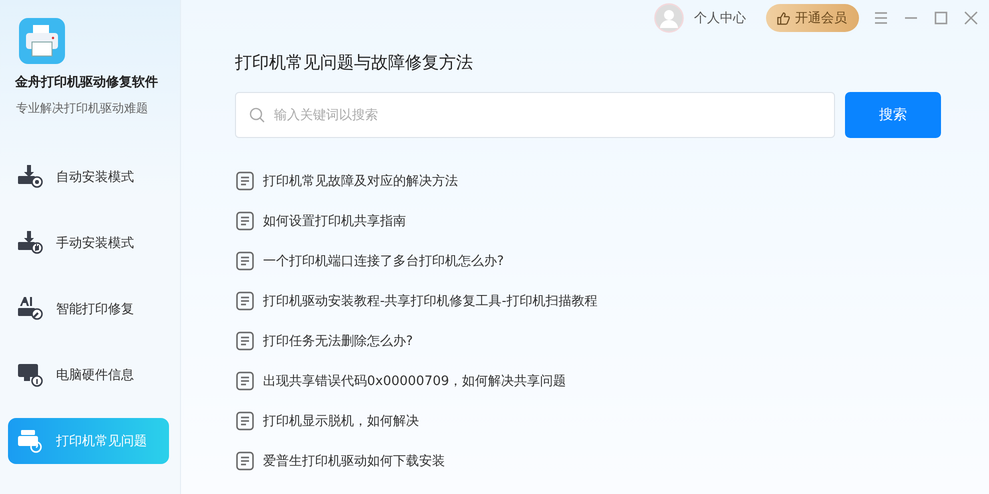 Image resolution: width=989 pixels, height=494 pixels. Describe the element at coordinates (341, 421) in the screenshot. I see `article-link: 打印机显示脱机，如何解决` at that location.